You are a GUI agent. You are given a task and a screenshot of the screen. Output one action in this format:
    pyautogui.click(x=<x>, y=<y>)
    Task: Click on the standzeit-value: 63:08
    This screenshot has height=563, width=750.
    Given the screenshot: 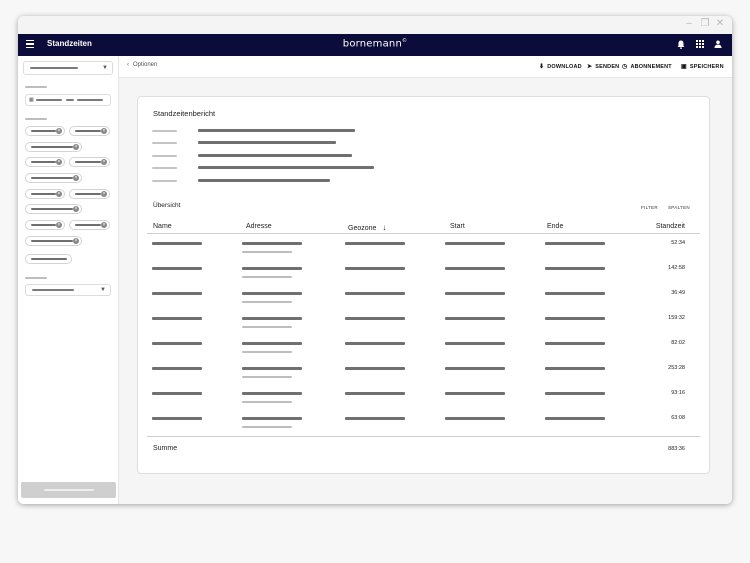 What is the action you would take?
    pyautogui.click(x=678, y=418)
    